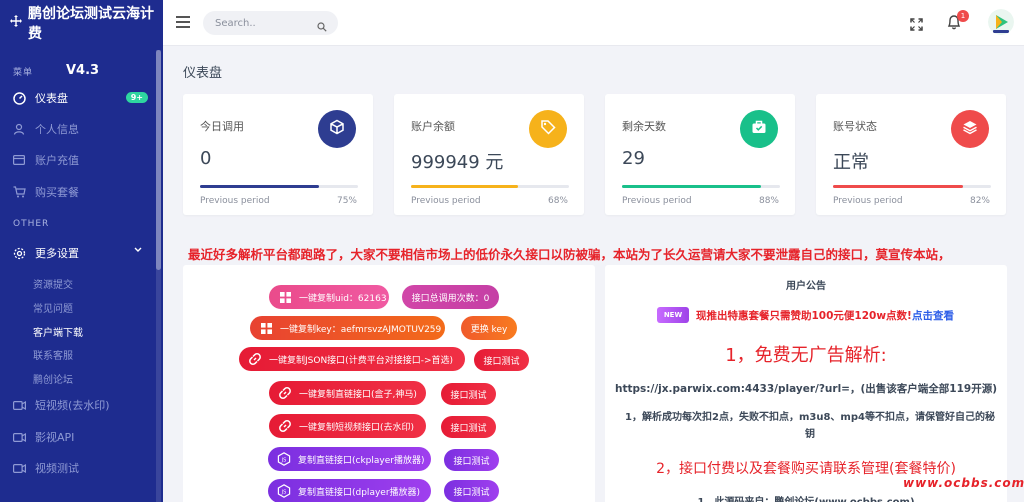  What do you see at coordinates (1001, 22) in the screenshot?
I see `avatar` at bounding box center [1001, 22].